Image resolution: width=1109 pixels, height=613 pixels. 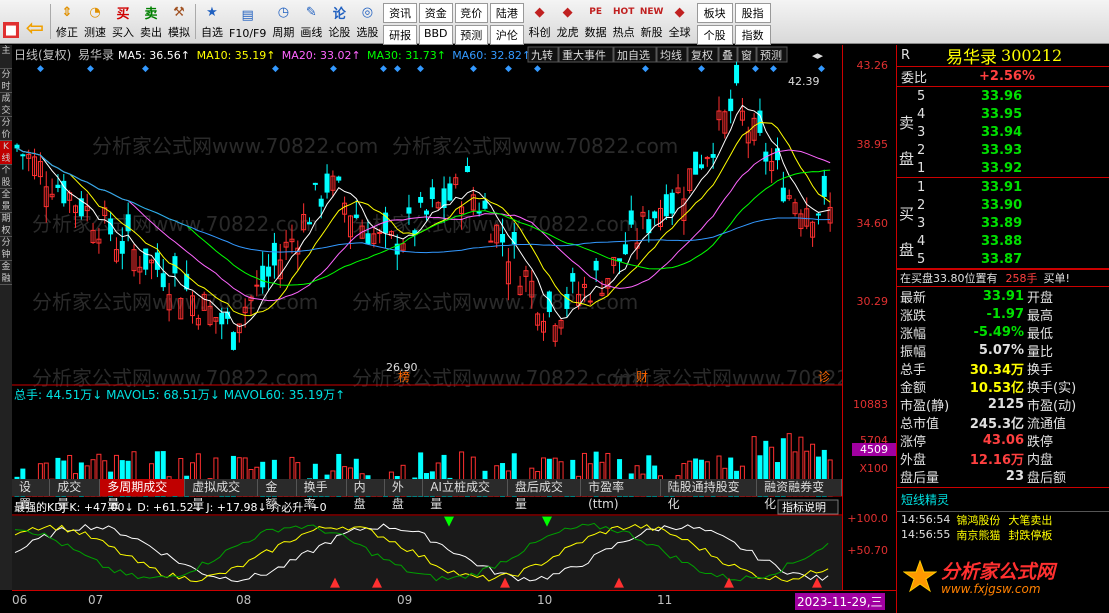 What do you see at coordinates (714, 13) in the screenshot?
I see `toolbar-mini-item: 板块` at bounding box center [714, 13].